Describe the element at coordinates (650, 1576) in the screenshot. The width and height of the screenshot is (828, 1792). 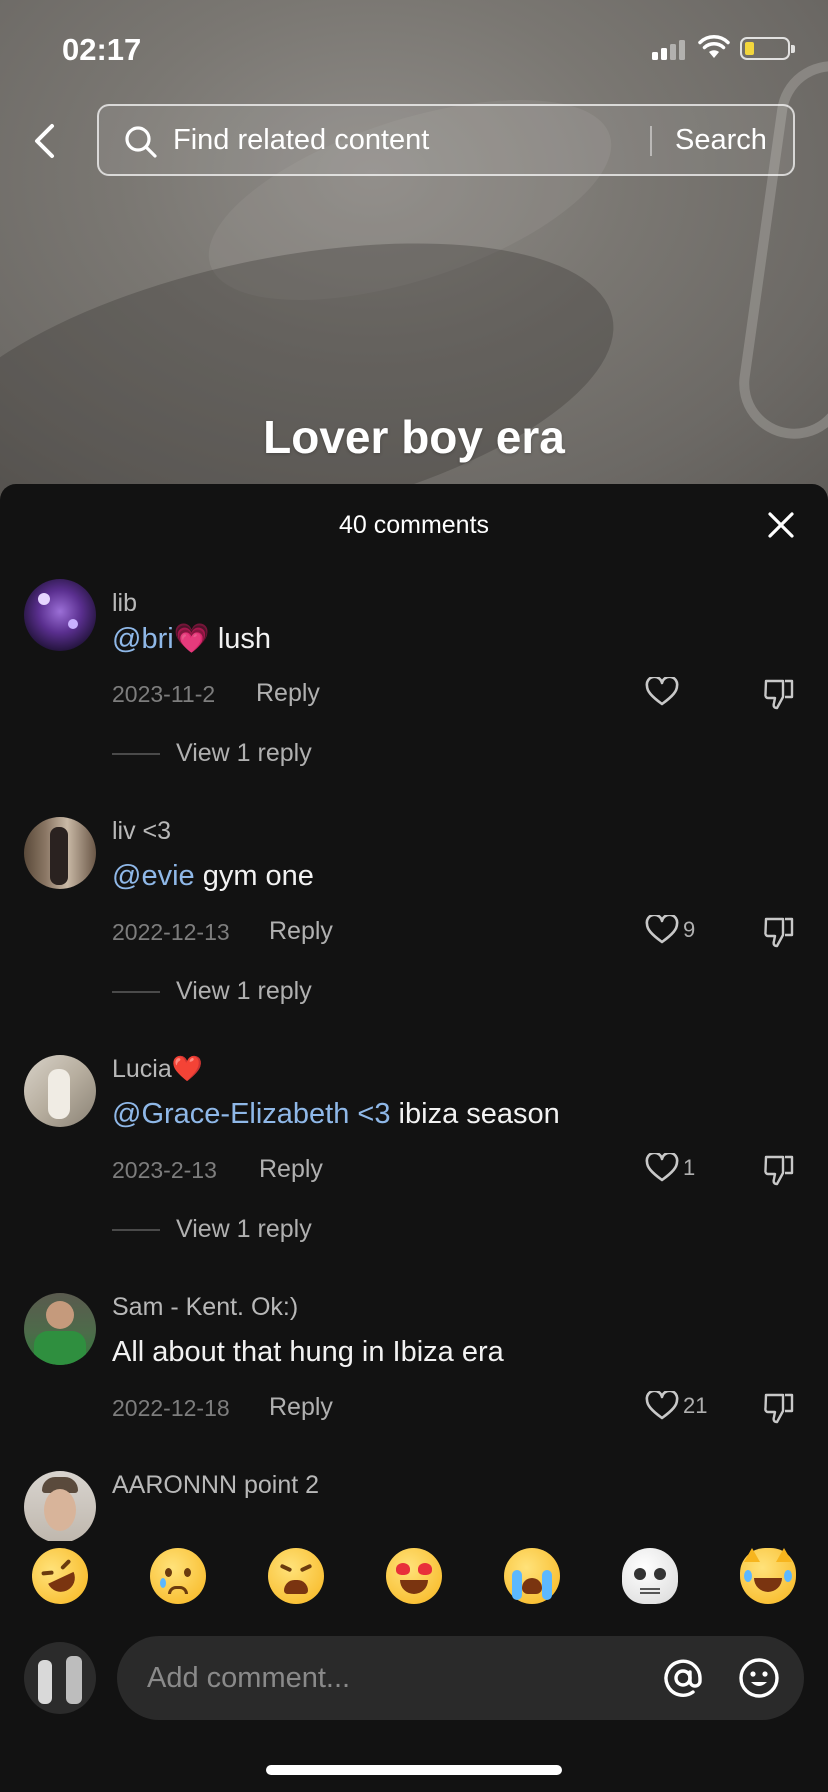
I see `skull-emoji` at that location.